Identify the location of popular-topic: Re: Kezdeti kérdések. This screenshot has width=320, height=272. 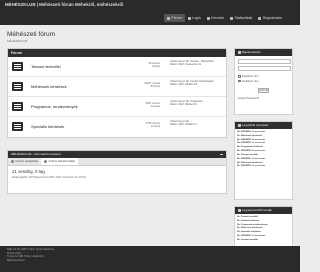
(263, 221).